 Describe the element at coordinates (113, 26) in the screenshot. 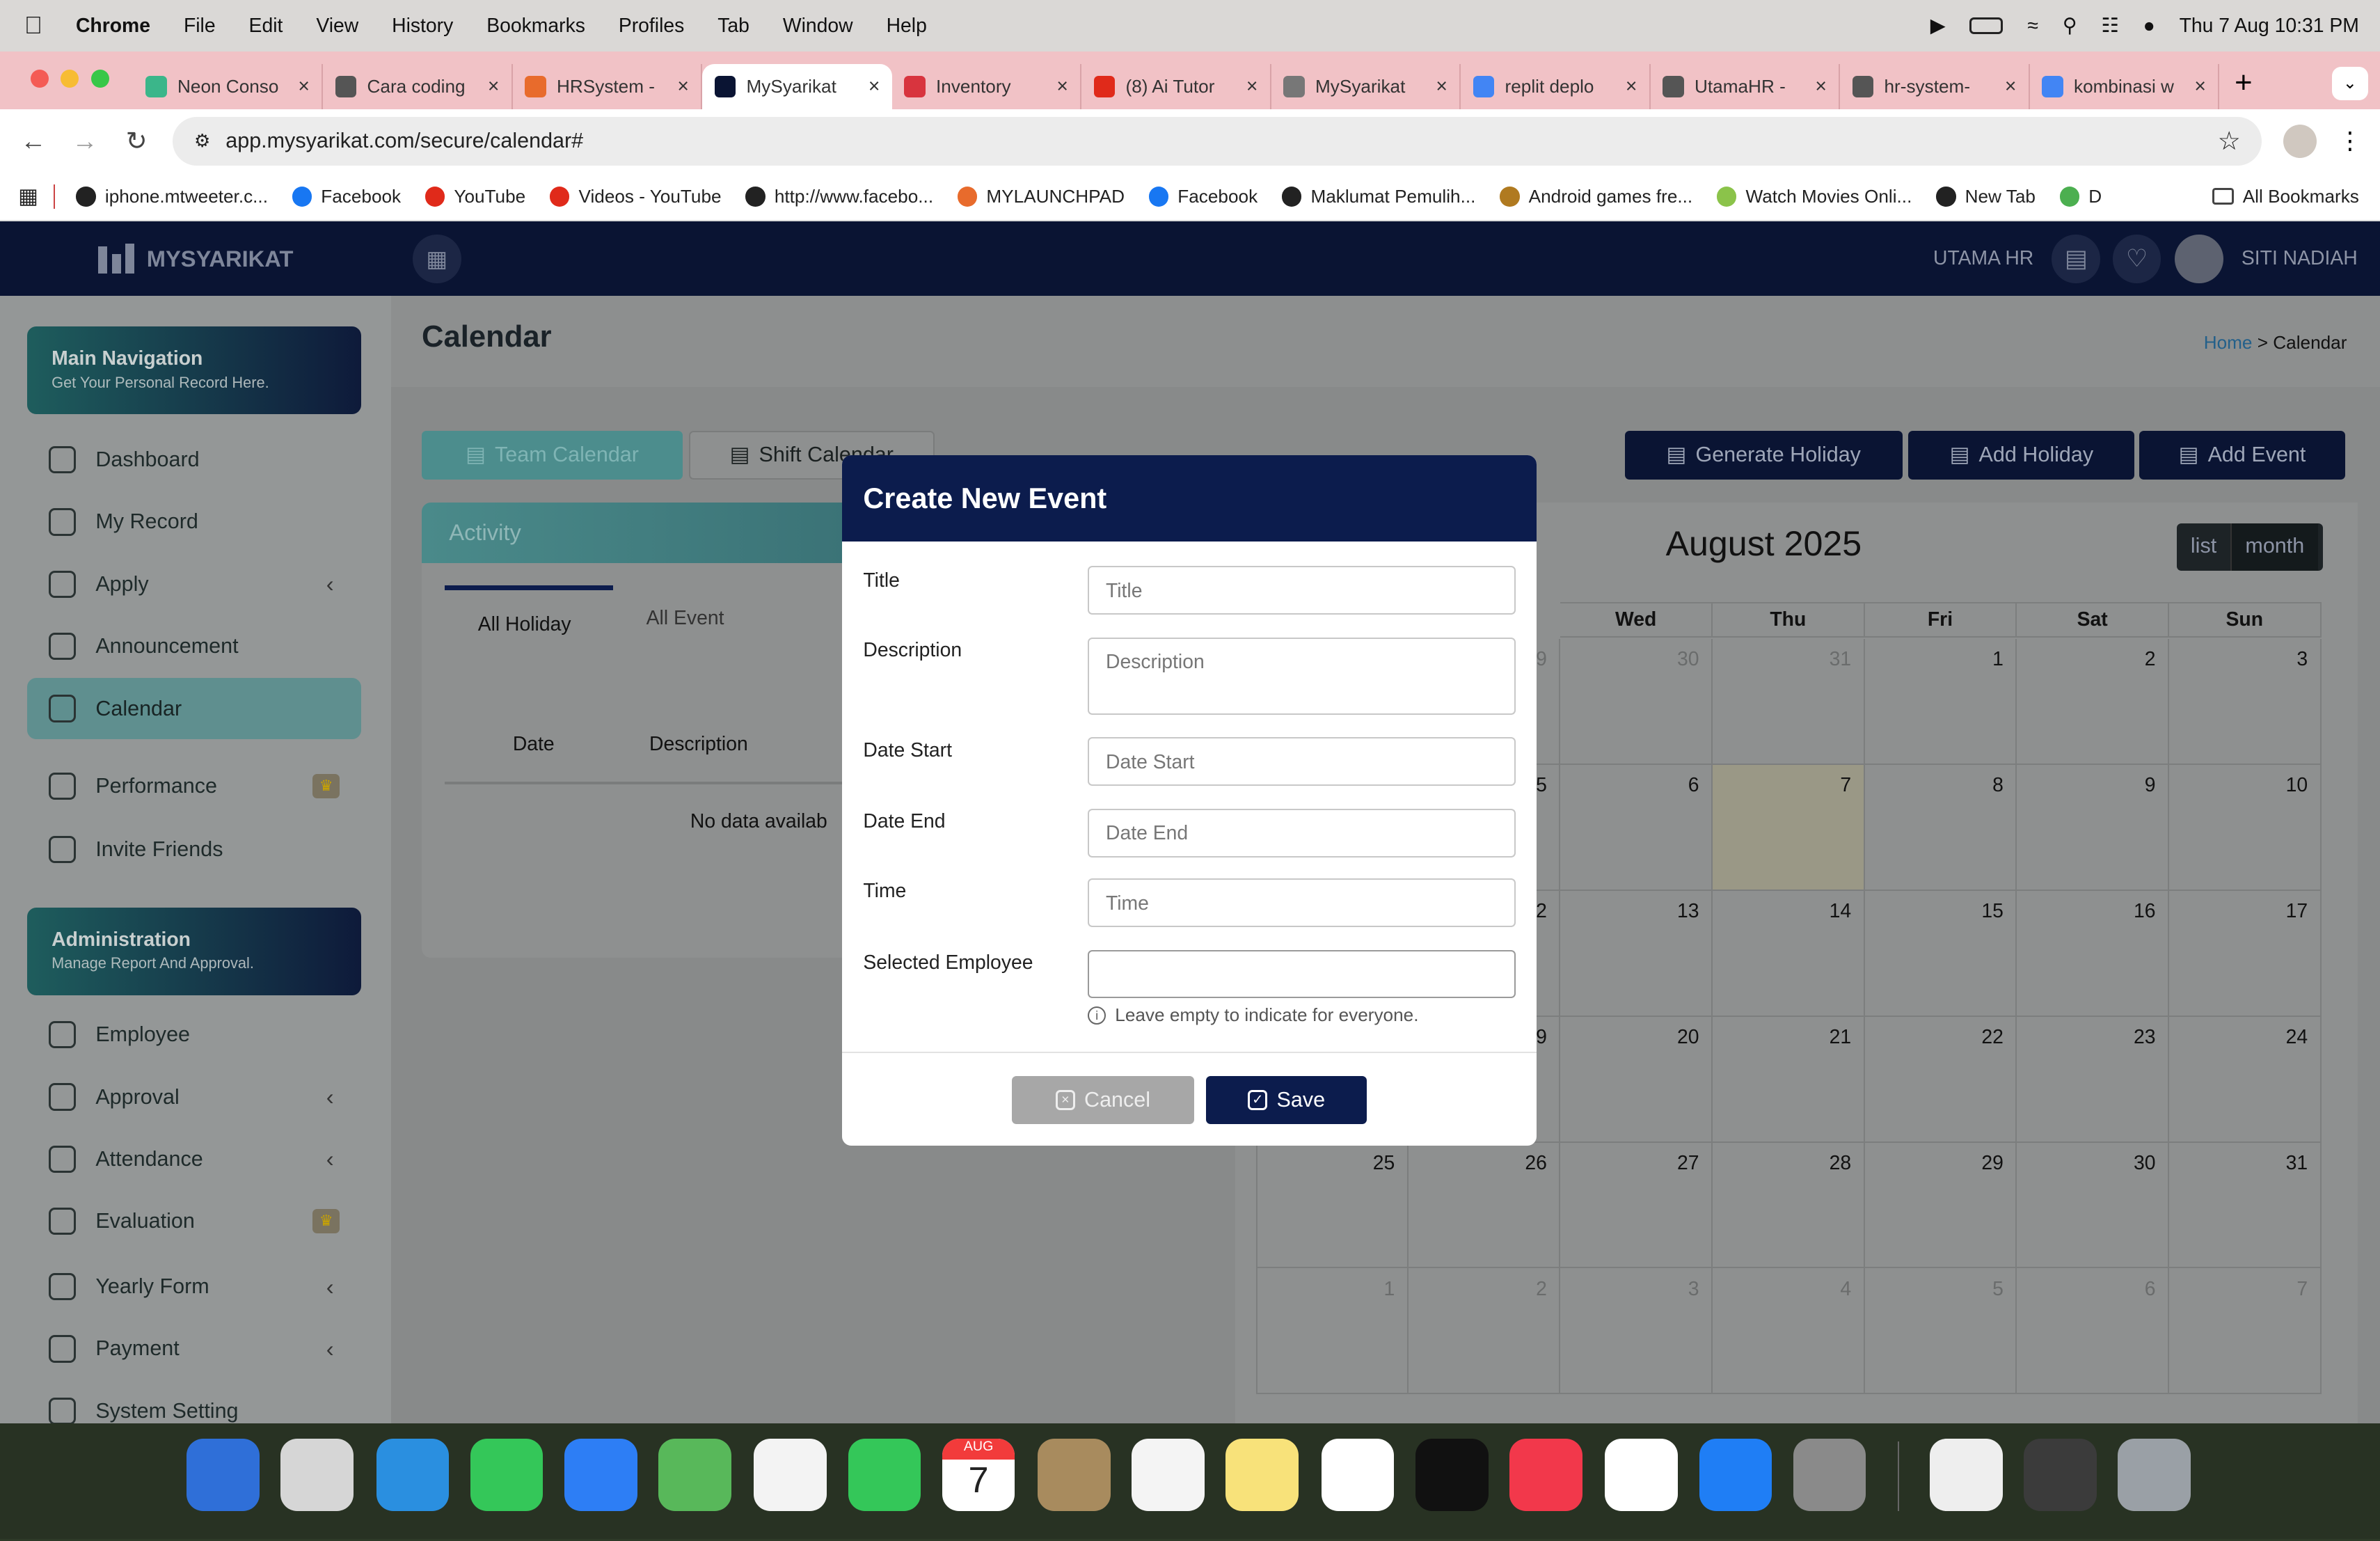

I see `app-menu: Chrome` at that location.